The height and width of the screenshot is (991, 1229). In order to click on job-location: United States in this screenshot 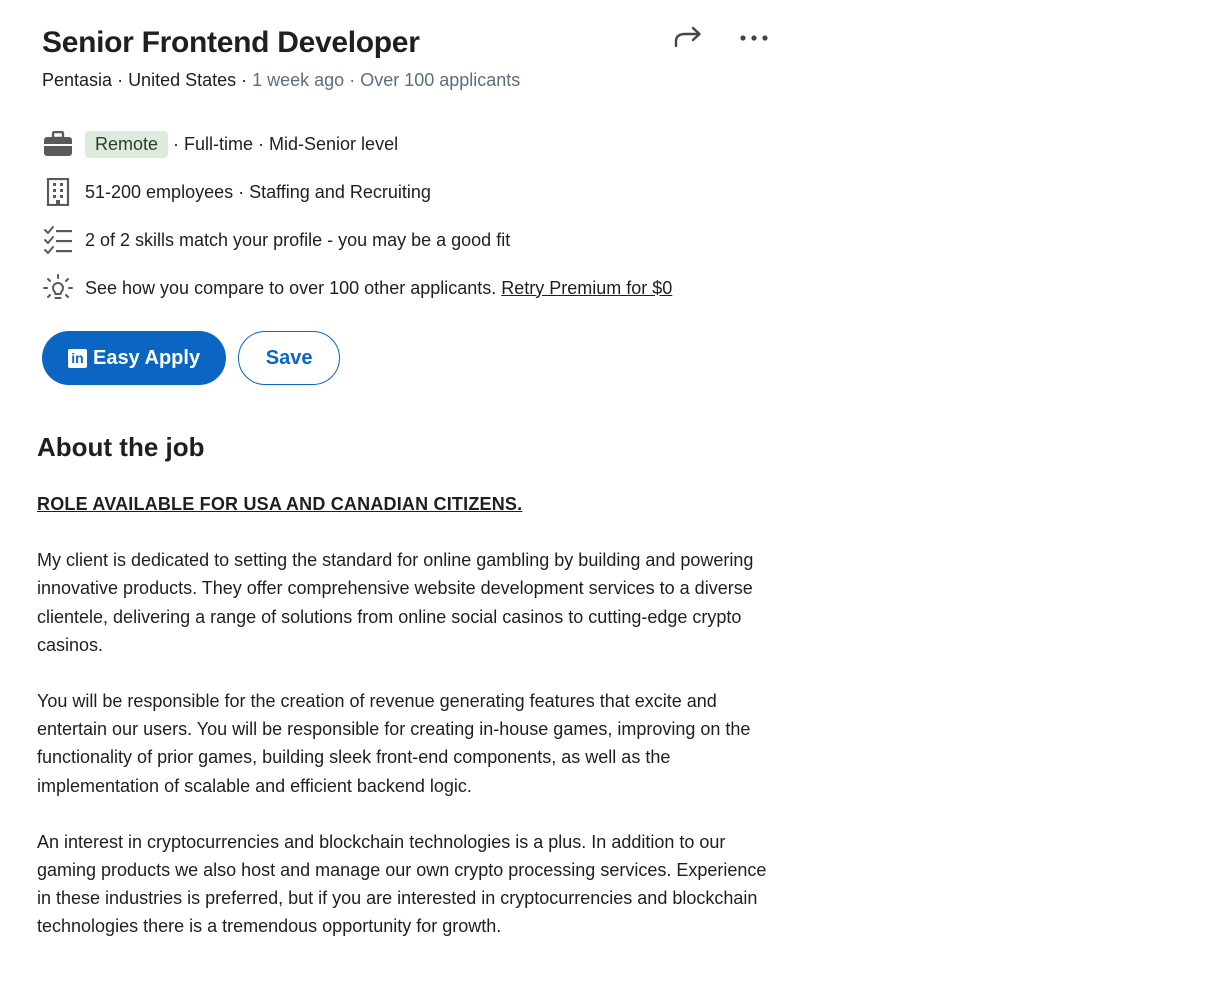, I will do `click(182, 80)`.